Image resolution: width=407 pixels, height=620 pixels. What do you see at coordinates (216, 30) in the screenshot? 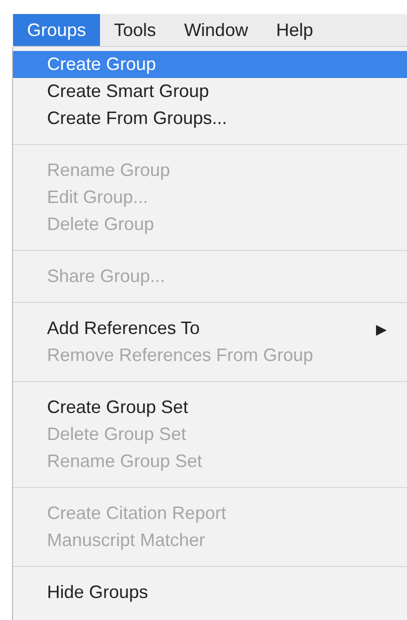
I see `menu-bar-item: Window` at bounding box center [216, 30].